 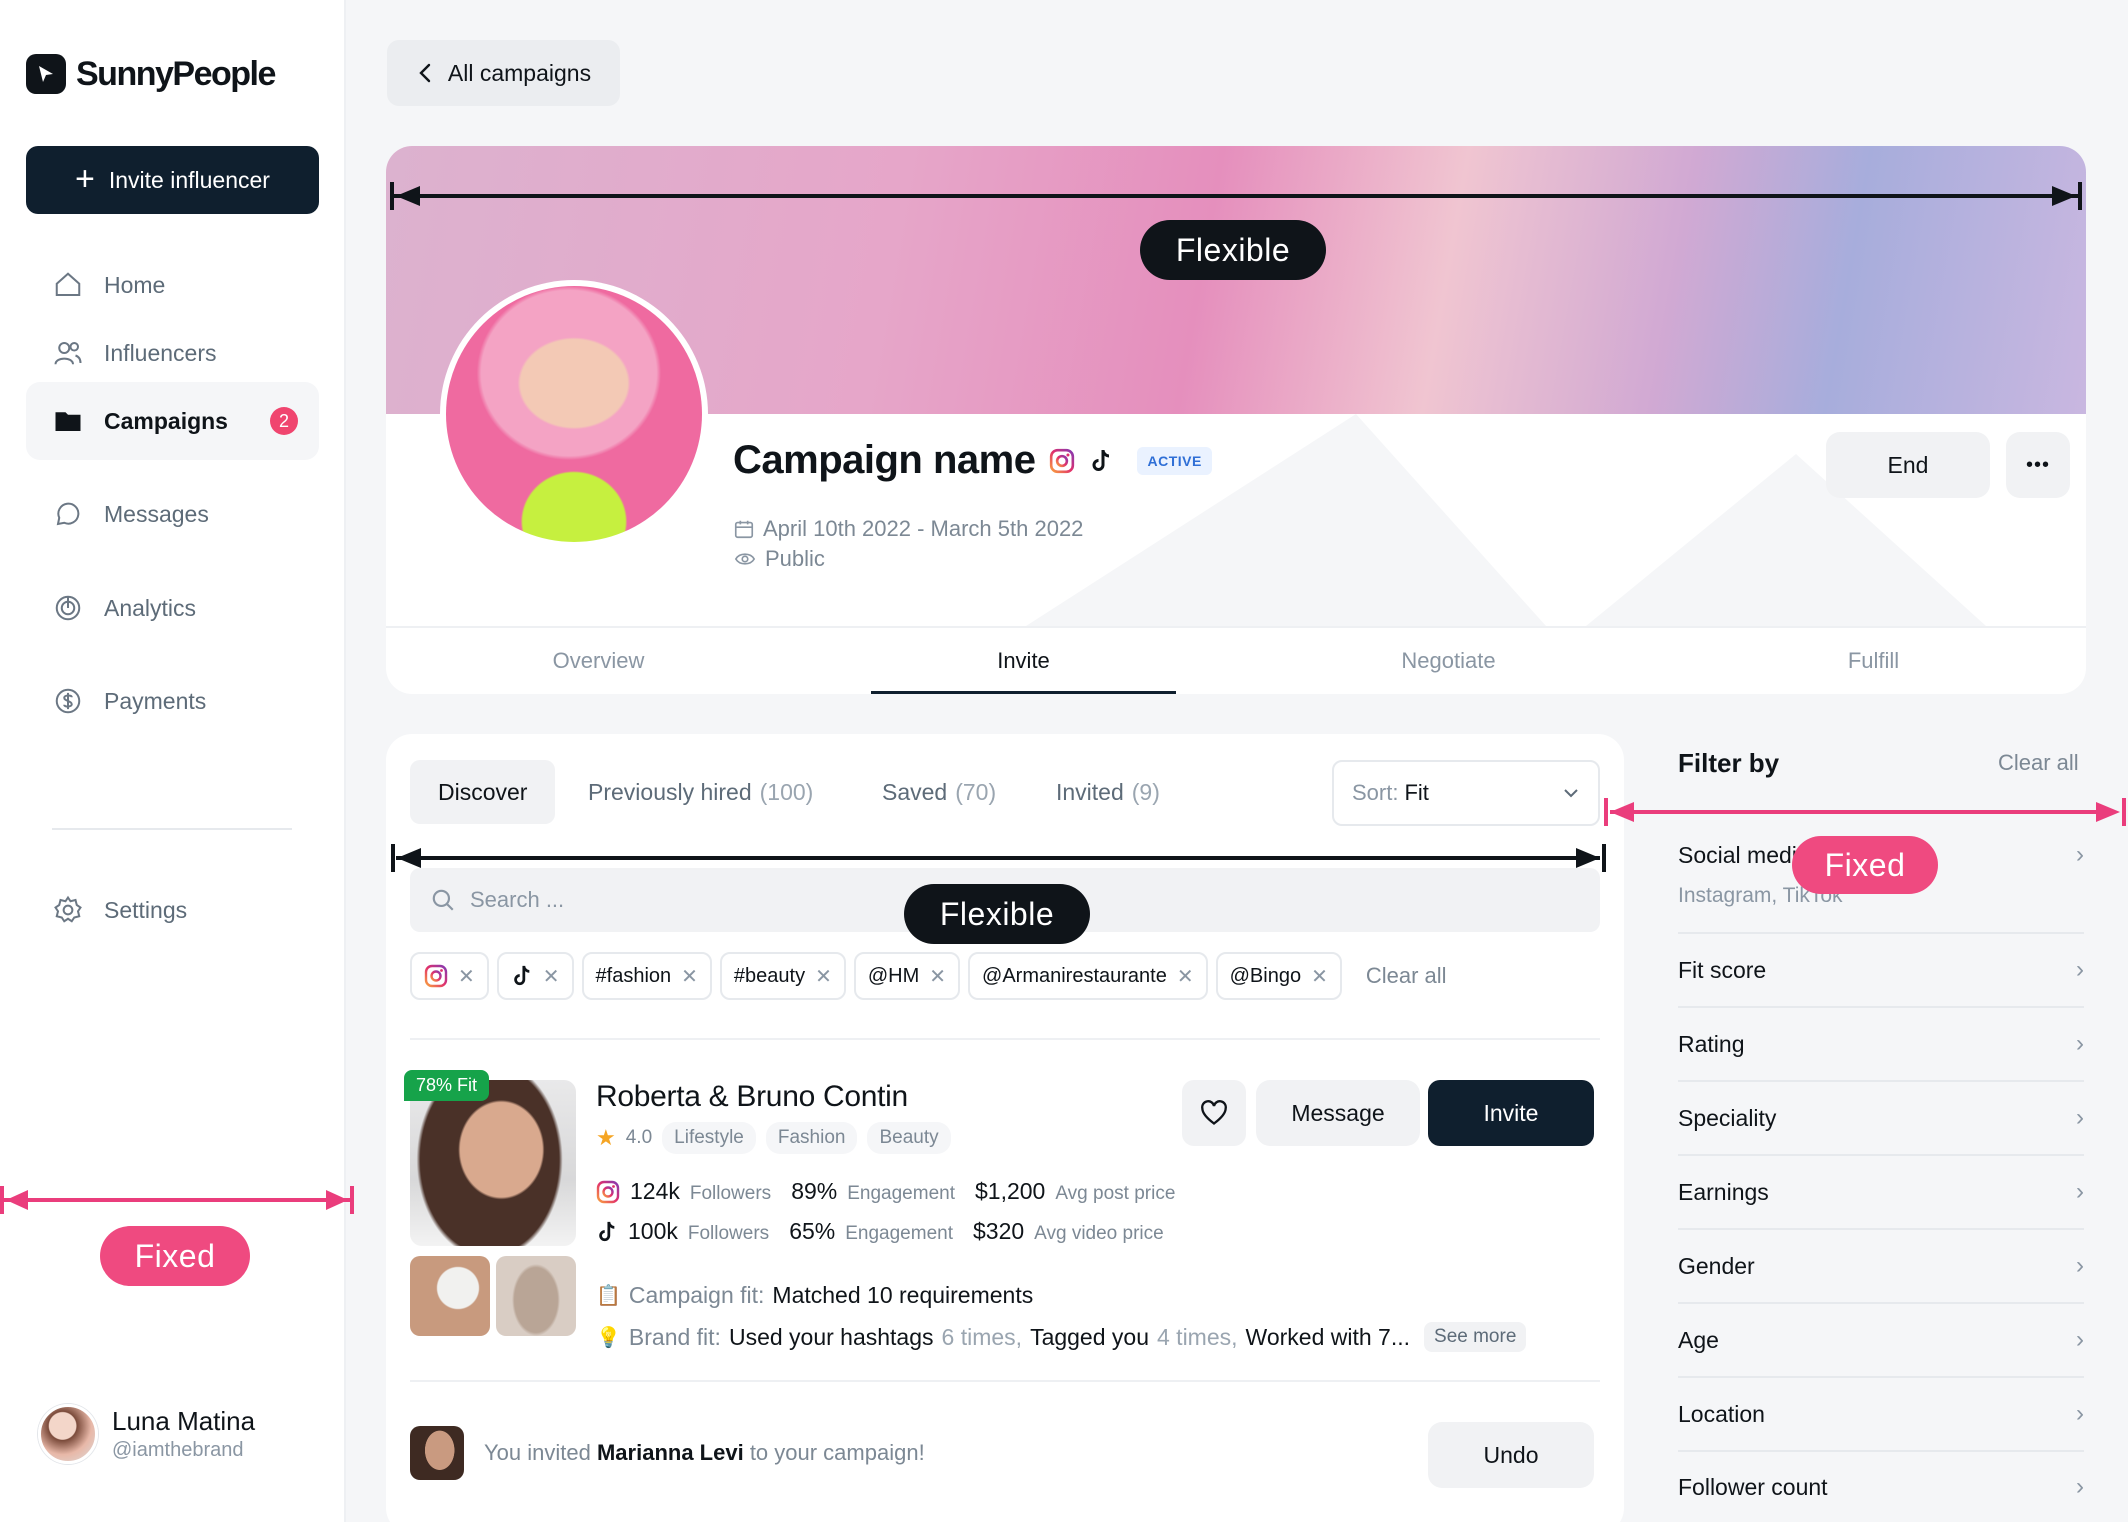 I want to click on fit-score-badge: 78% Fit, so click(x=447, y=1085).